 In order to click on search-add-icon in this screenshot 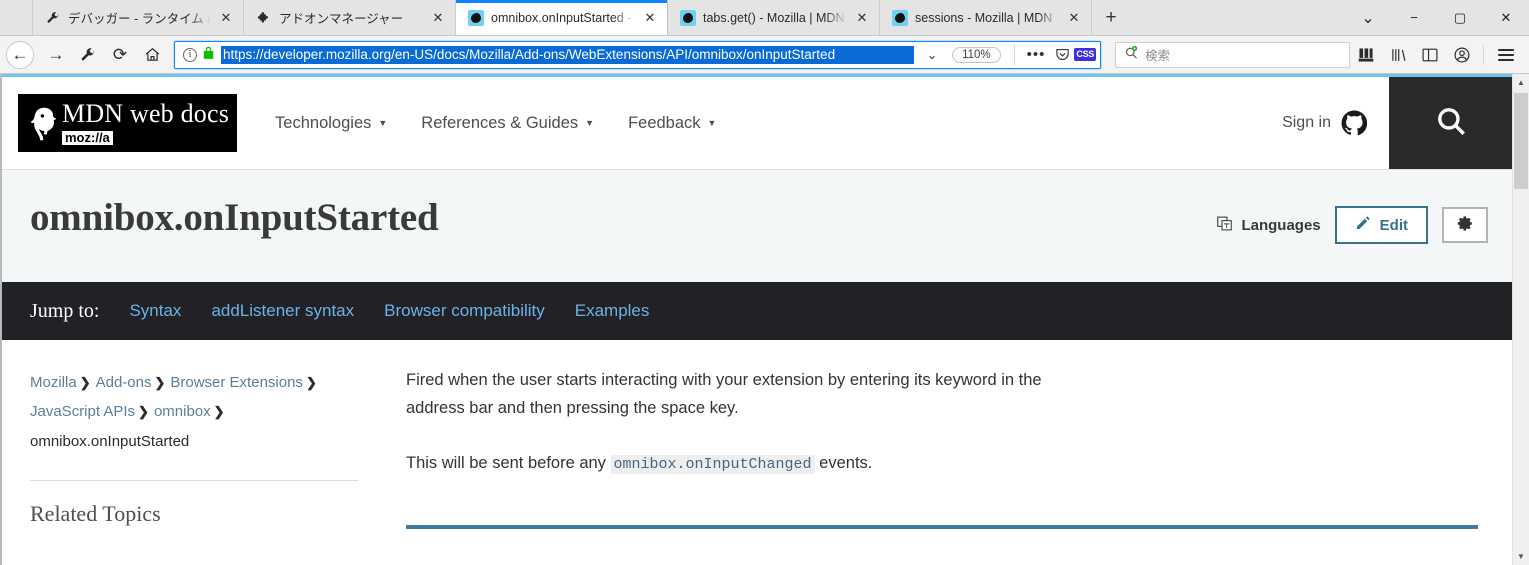, I will do `click(1131, 55)`.